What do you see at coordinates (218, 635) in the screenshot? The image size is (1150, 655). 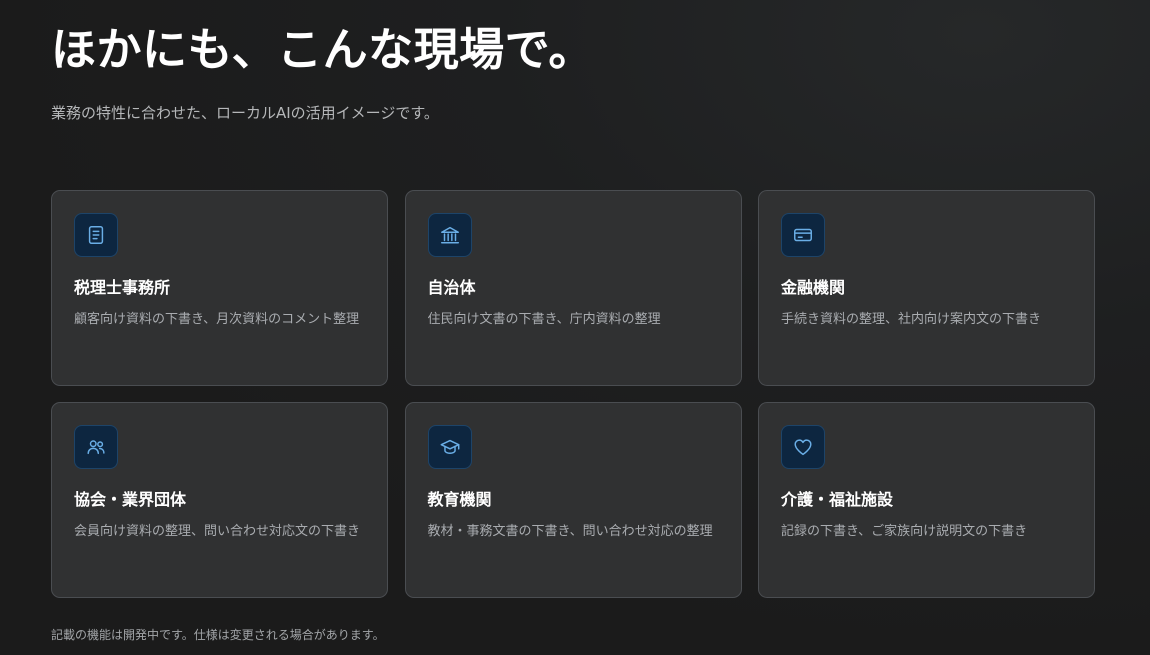 I see `disclaimer-note: 記載の機能は開発中です。仕様は変更される場合があります。` at bounding box center [218, 635].